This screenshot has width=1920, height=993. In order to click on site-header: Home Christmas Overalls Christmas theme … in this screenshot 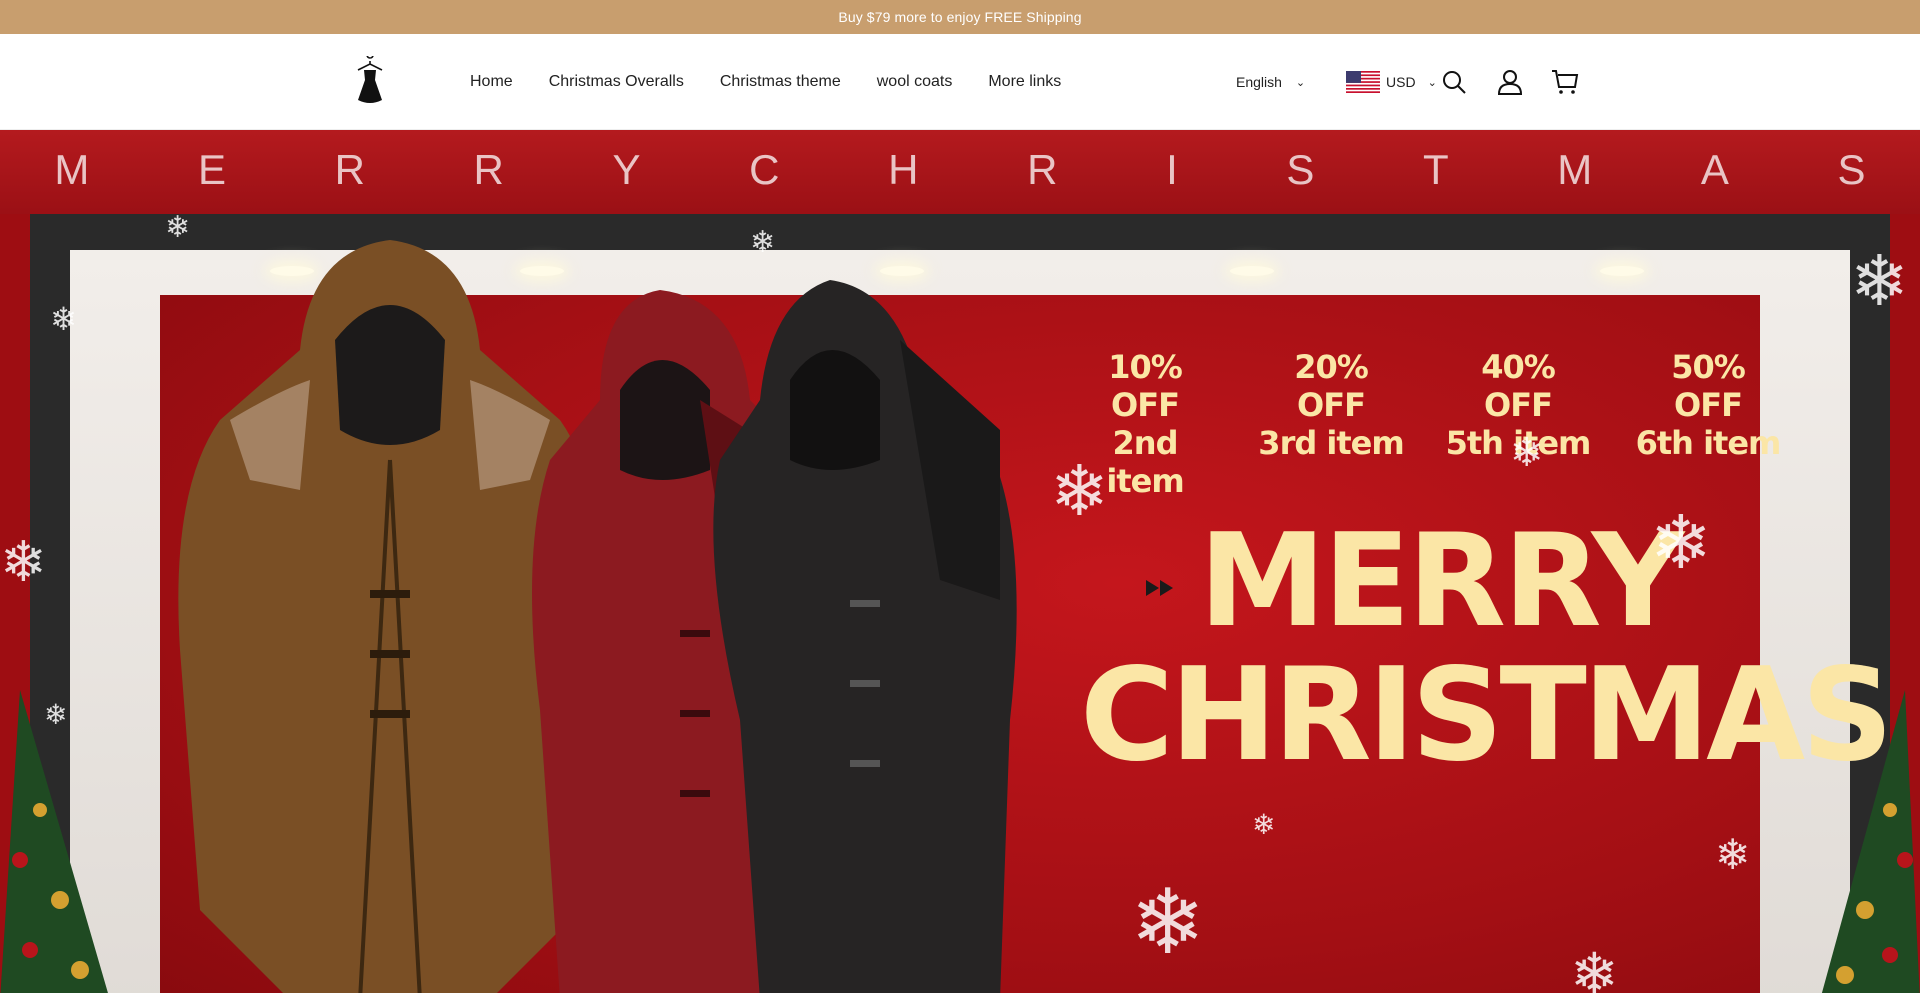, I will do `click(960, 82)`.